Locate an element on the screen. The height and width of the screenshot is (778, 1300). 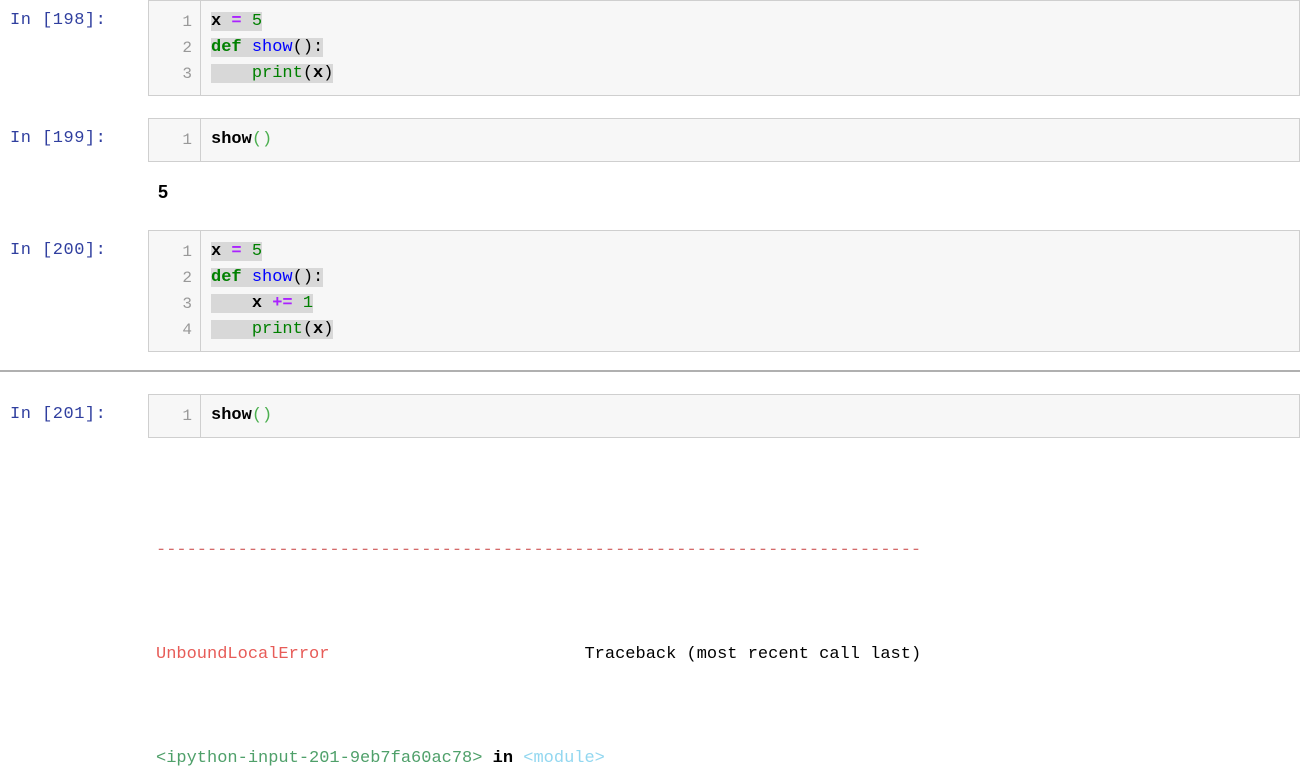
input-prompt-198: In [198]: is located at coordinates (58, 20).